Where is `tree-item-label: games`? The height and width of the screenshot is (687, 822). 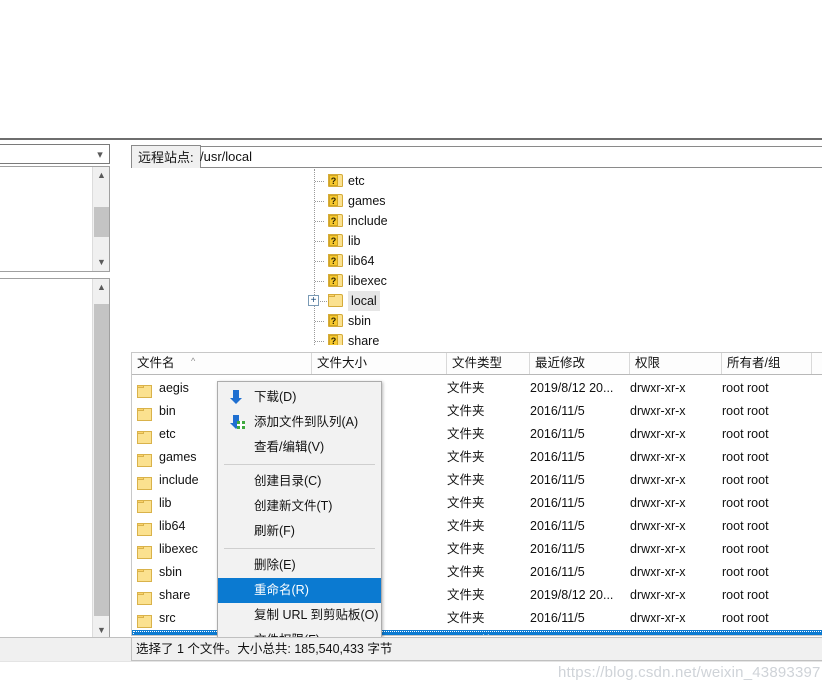
tree-item-label: games is located at coordinates (367, 201).